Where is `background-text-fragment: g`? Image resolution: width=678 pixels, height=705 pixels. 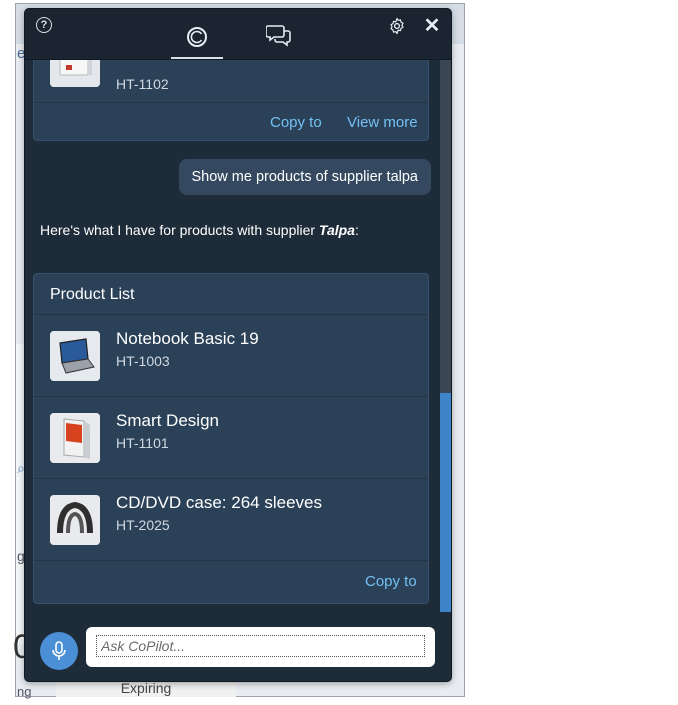
background-text-fragment: g is located at coordinates (21, 556).